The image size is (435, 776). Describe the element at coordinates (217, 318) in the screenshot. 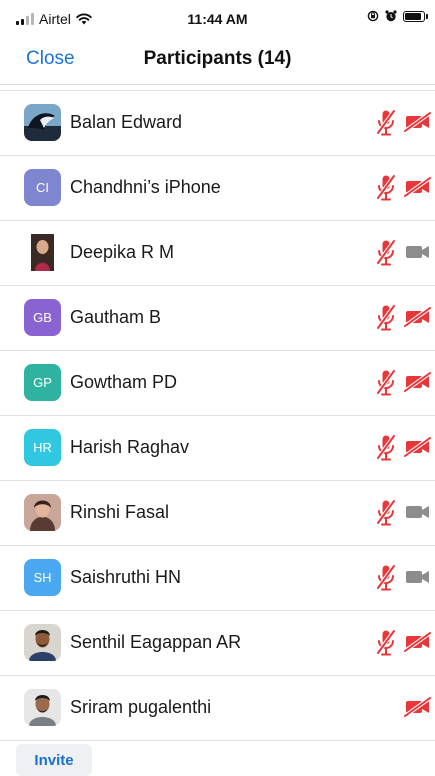

I see `participant-row: GB Gautham B` at that location.